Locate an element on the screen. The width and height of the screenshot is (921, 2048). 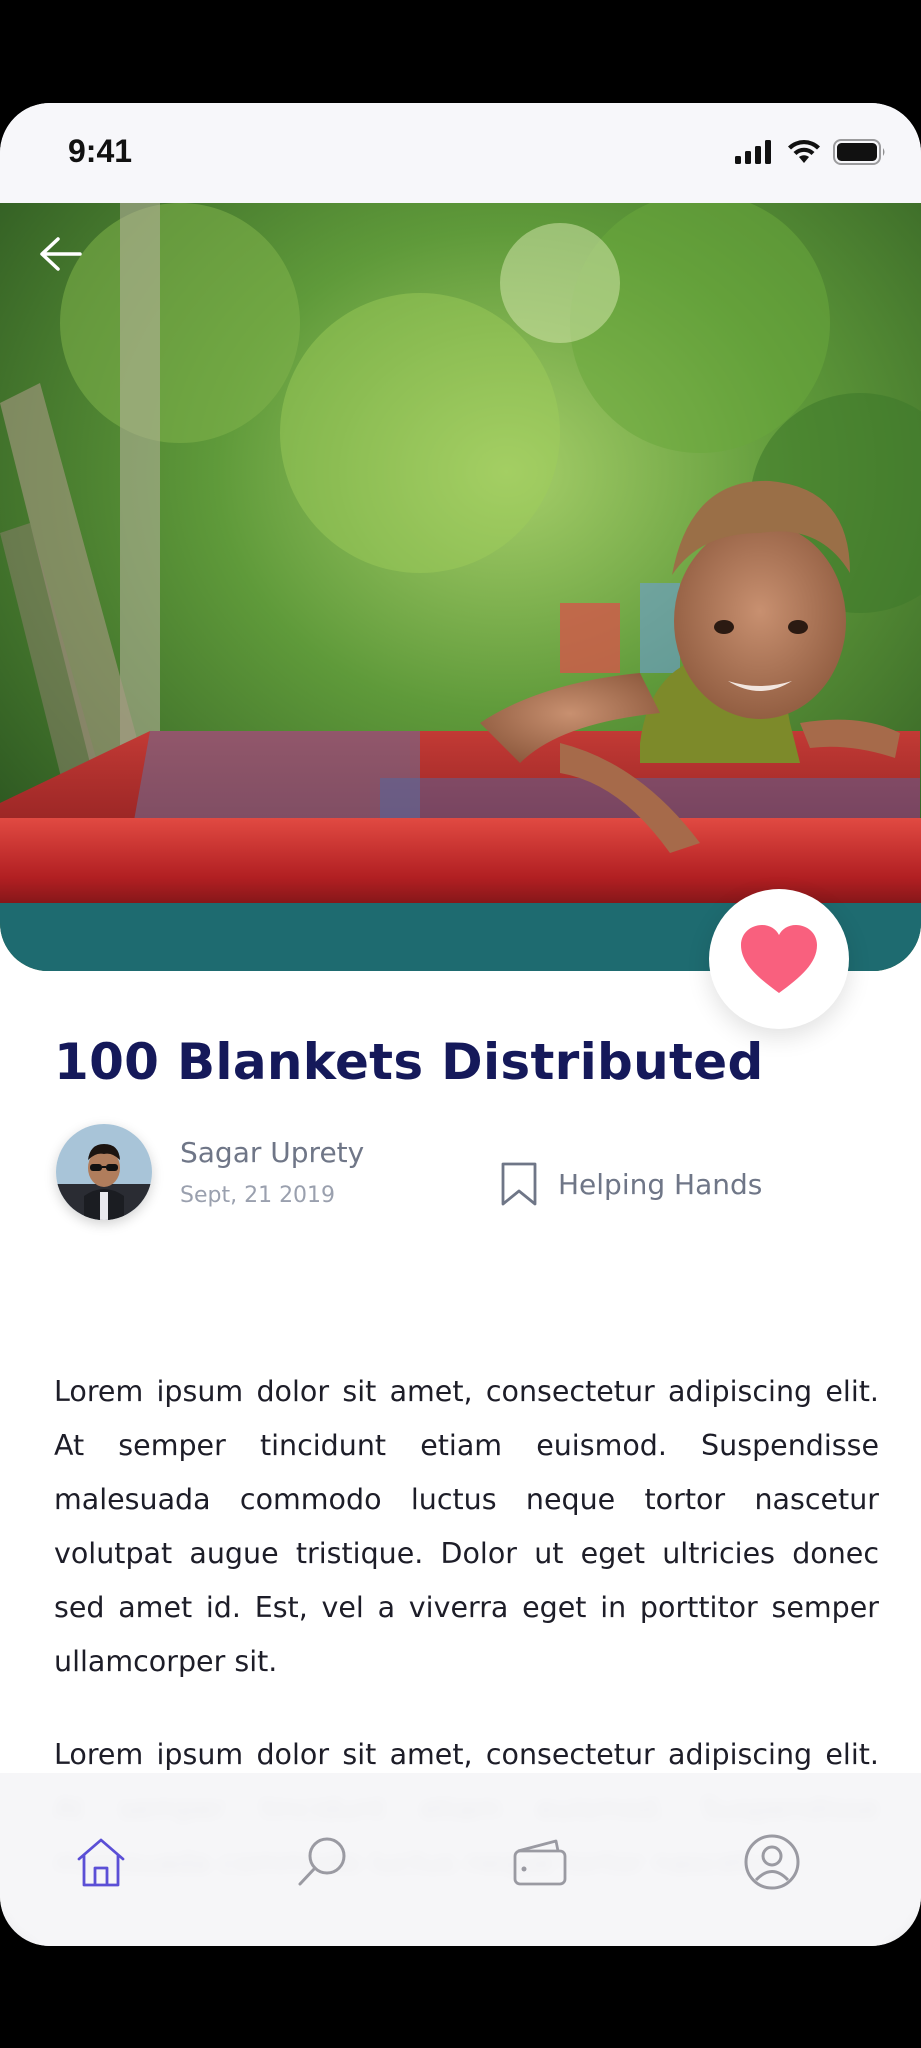
back-button is located at coordinates (61, 254).